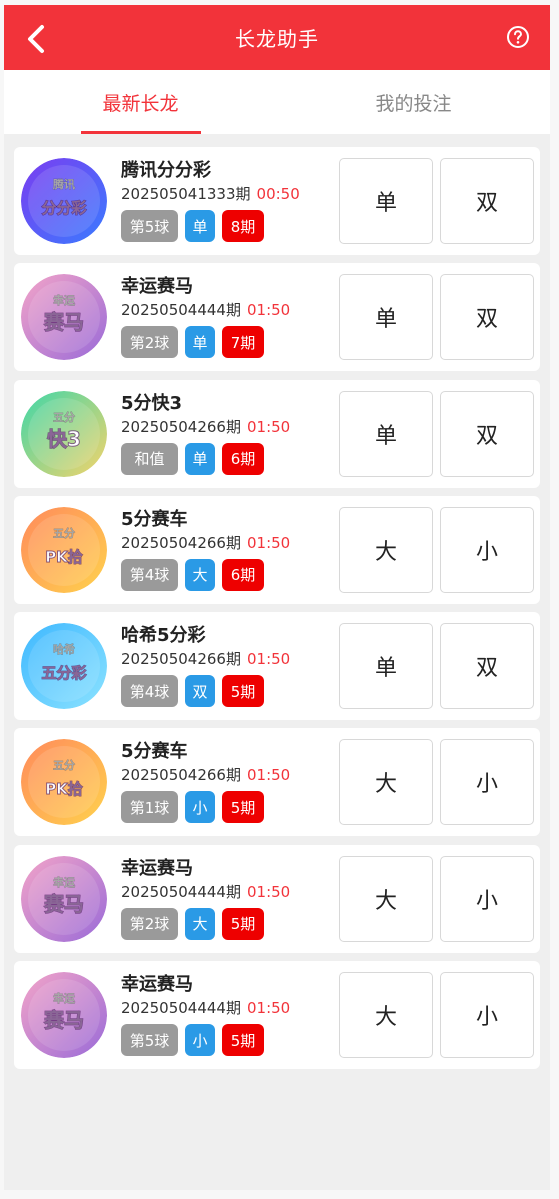 This screenshot has height=1199, width=559. Describe the element at coordinates (149, 807) in the screenshot. I see `ball-badge: 第1球` at that location.